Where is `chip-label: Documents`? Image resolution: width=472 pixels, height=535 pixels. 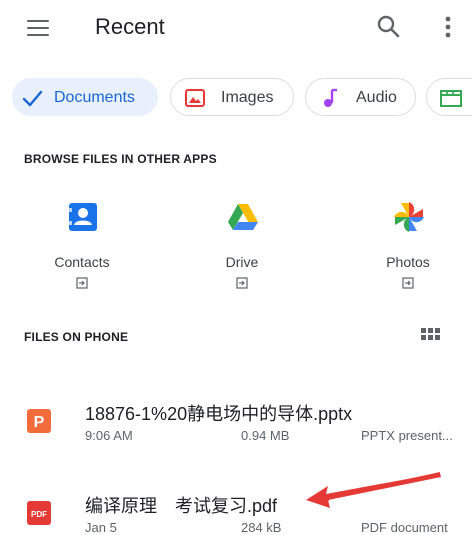 chip-label: Documents is located at coordinates (94, 97).